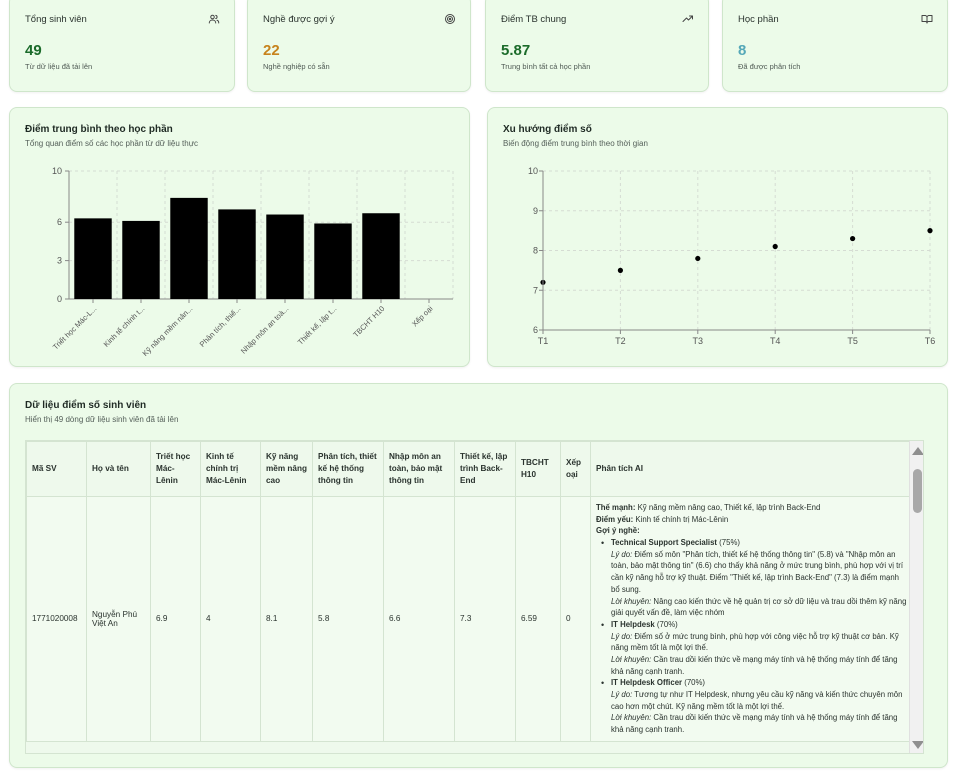 The width and height of the screenshot is (969, 780). I want to click on stat-card-careers: Nghề được gợi ý 22 Nghề nghiệp có sẵn, so click(359, 46).